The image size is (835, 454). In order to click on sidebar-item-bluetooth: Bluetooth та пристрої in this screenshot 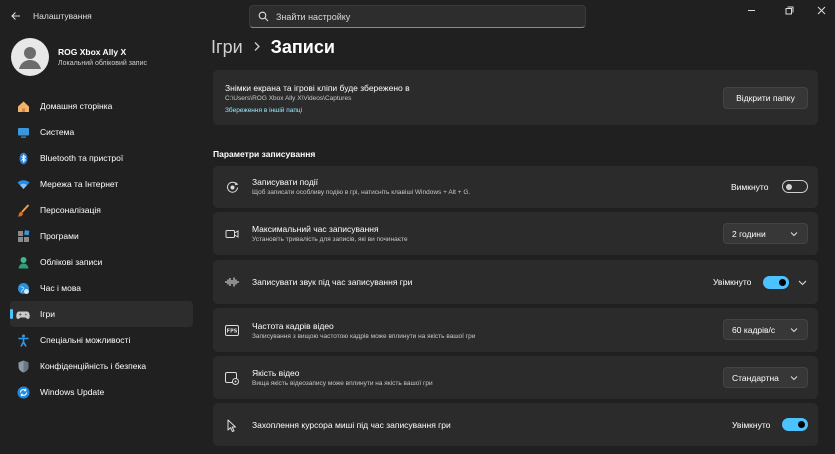, I will do `click(101, 158)`.